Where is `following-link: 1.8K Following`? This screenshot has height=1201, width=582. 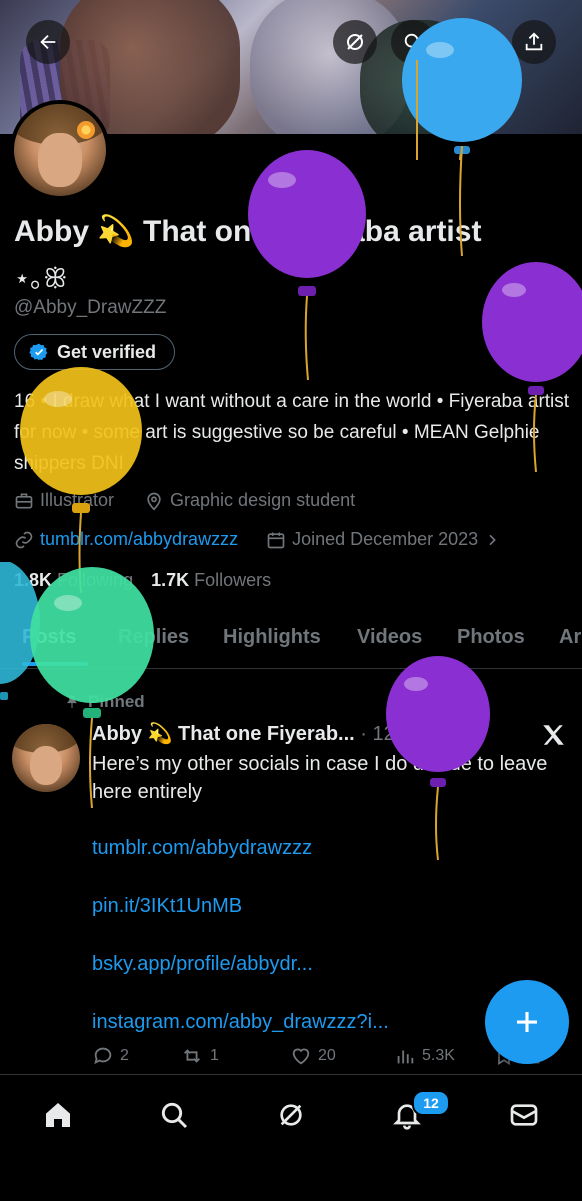
following-link: 1.8K Following is located at coordinates (73, 580).